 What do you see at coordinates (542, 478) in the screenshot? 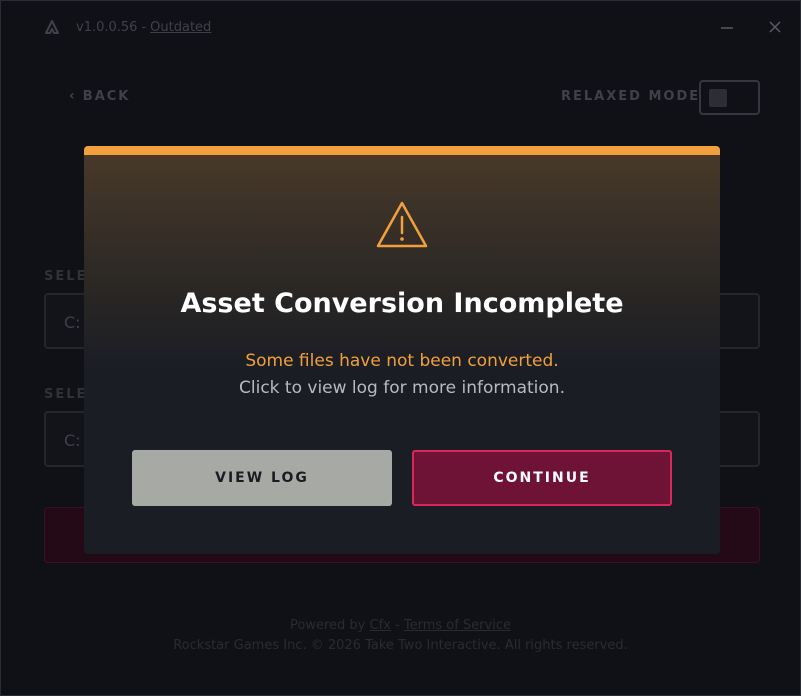
I see `continue-button: CONTINUE` at bounding box center [542, 478].